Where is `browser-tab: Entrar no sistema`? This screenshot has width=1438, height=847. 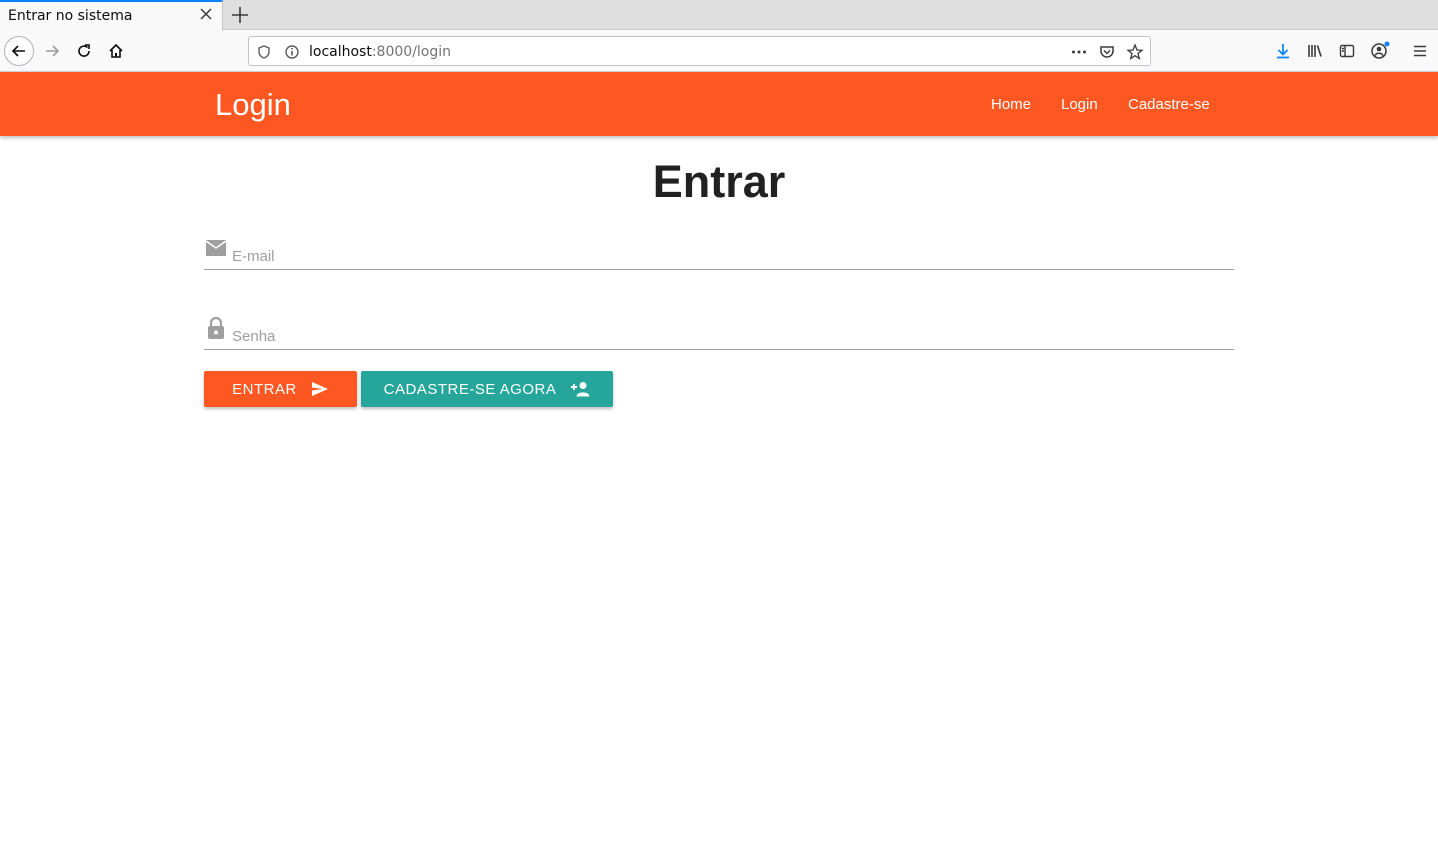
browser-tab: Entrar no sistema is located at coordinates (111, 15).